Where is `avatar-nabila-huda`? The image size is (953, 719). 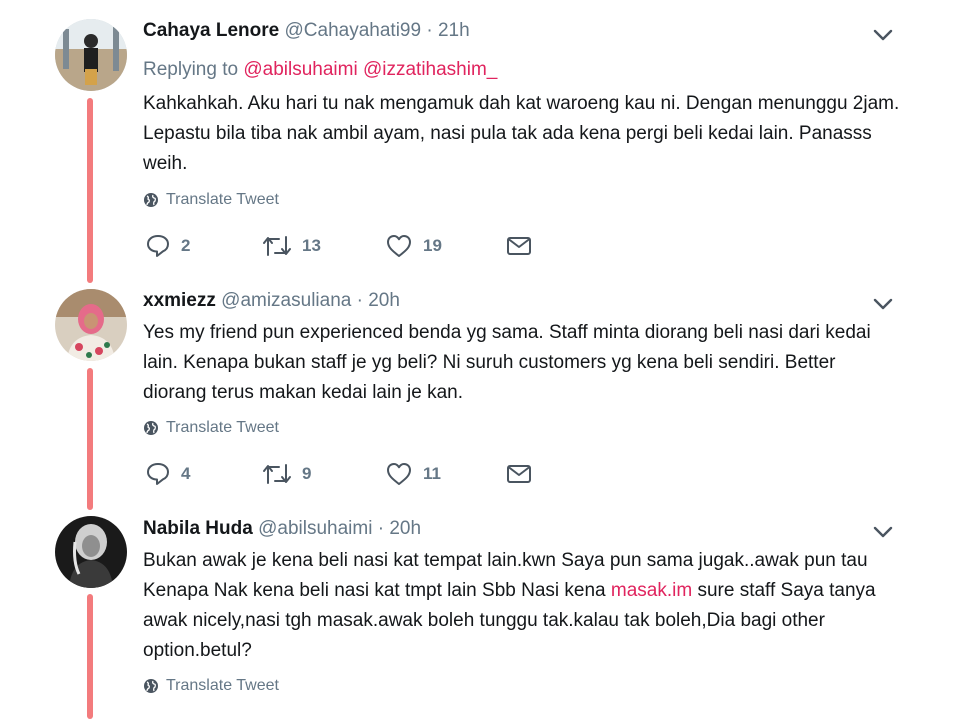
avatar-nabila-huda is located at coordinates (91, 552).